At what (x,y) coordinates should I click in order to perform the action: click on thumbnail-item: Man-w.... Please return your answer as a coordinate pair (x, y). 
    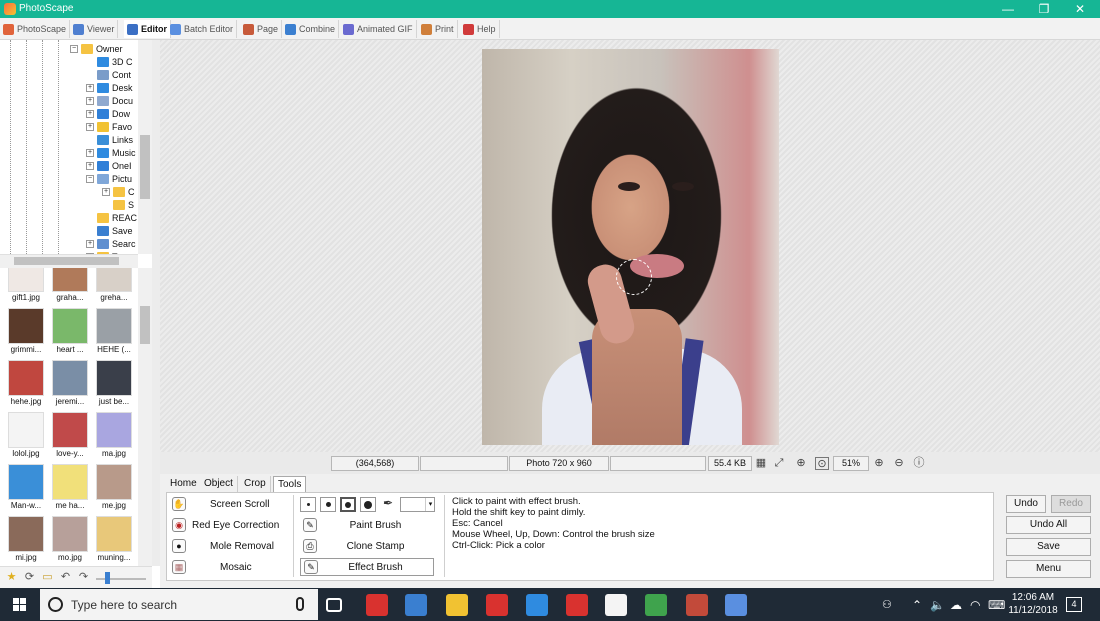
    Looking at the image, I should click on (26, 487).